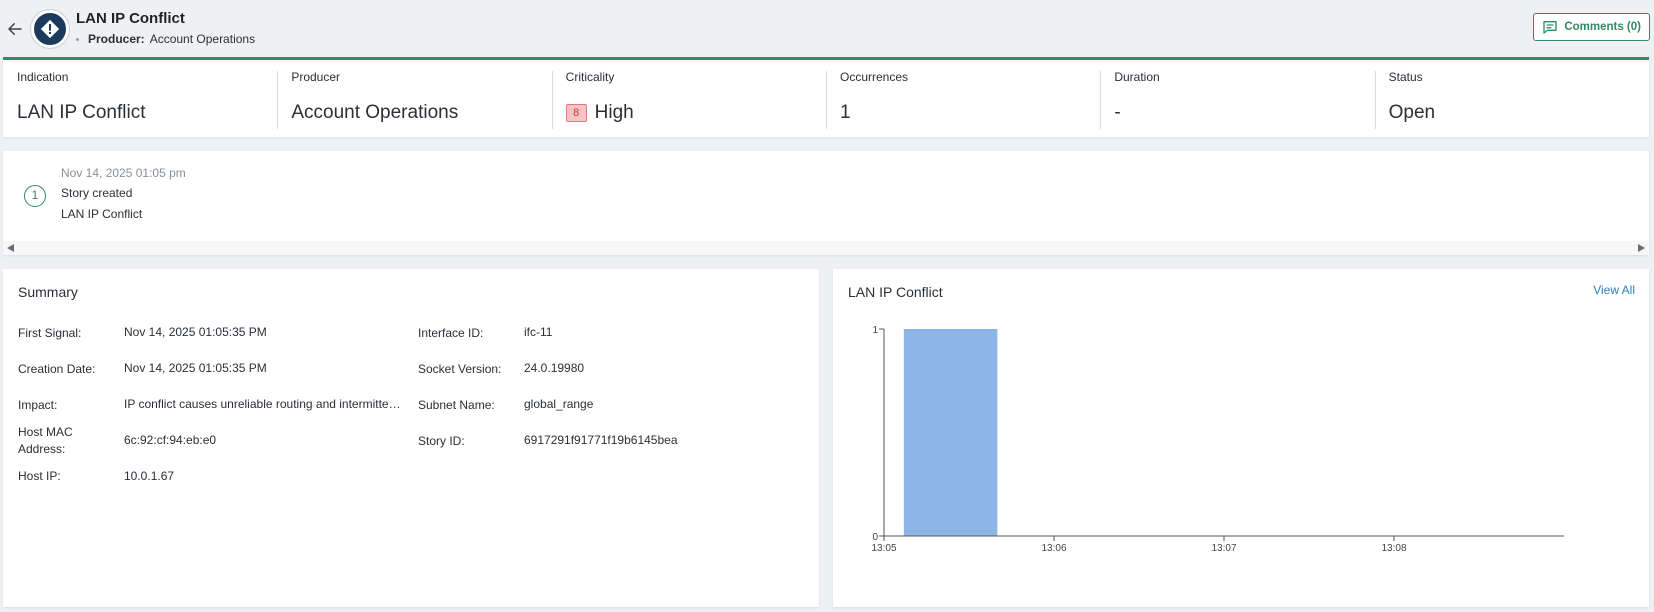 The height and width of the screenshot is (612, 1654). What do you see at coordinates (456, 405) in the screenshot?
I see `subnet-name-label: Subnet Name:` at bounding box center [456, 405].